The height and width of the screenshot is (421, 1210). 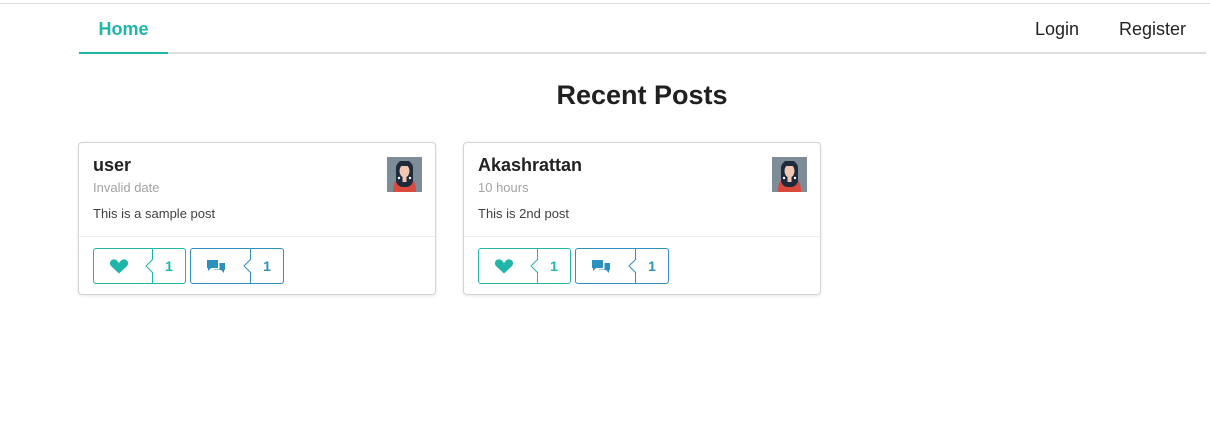 I want to click on top-navbar: Home Login Register, so click(x=642, y=29).